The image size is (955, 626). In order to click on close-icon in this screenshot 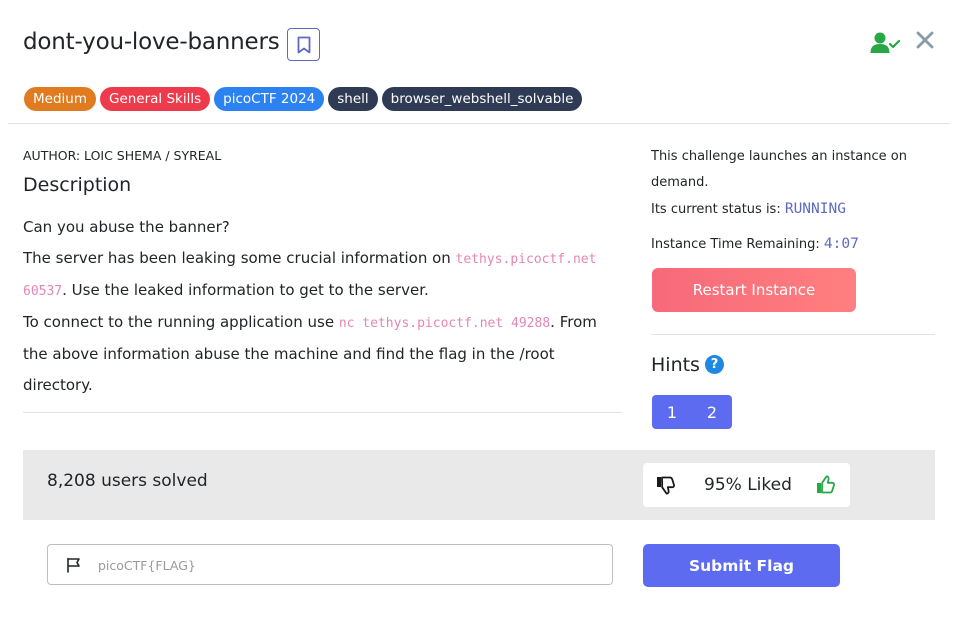, I will do `click(925, 40)`.